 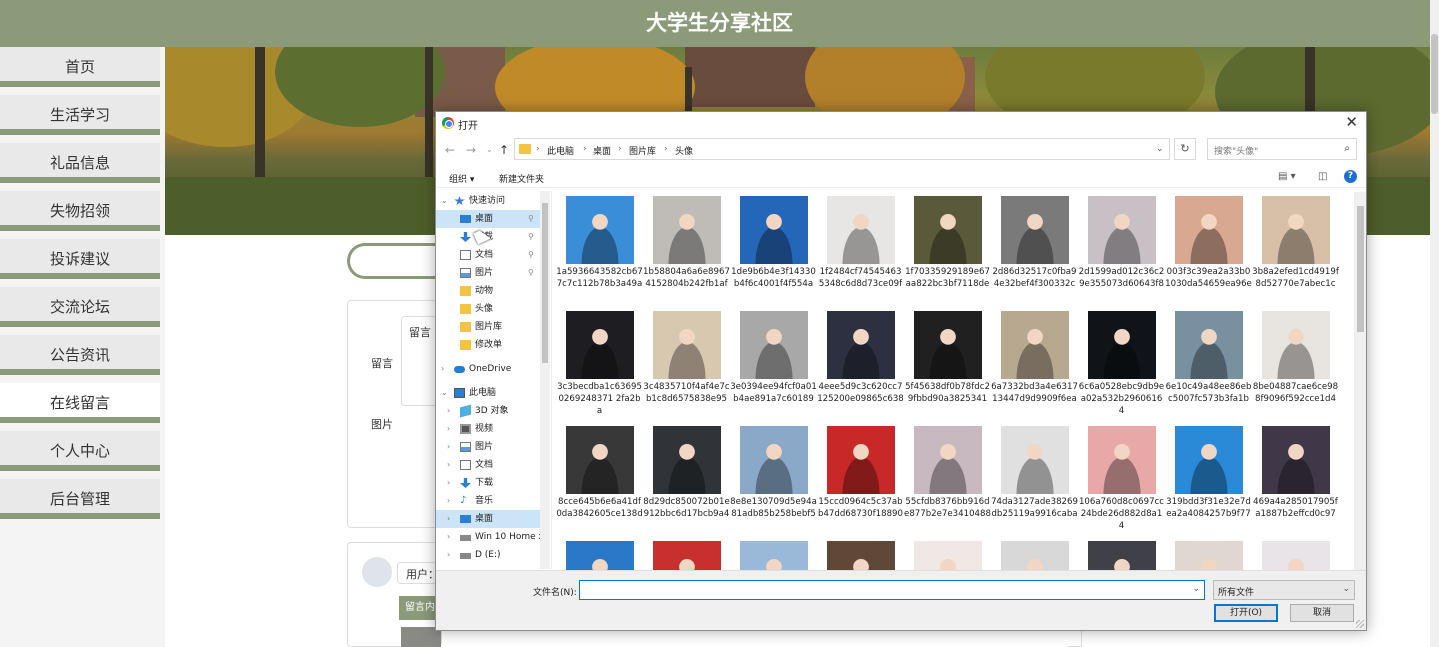 What do you see at coordinates (504, 150) in the screenshot?
I see `up-icon: ↑` at bounding box center [504, 150].